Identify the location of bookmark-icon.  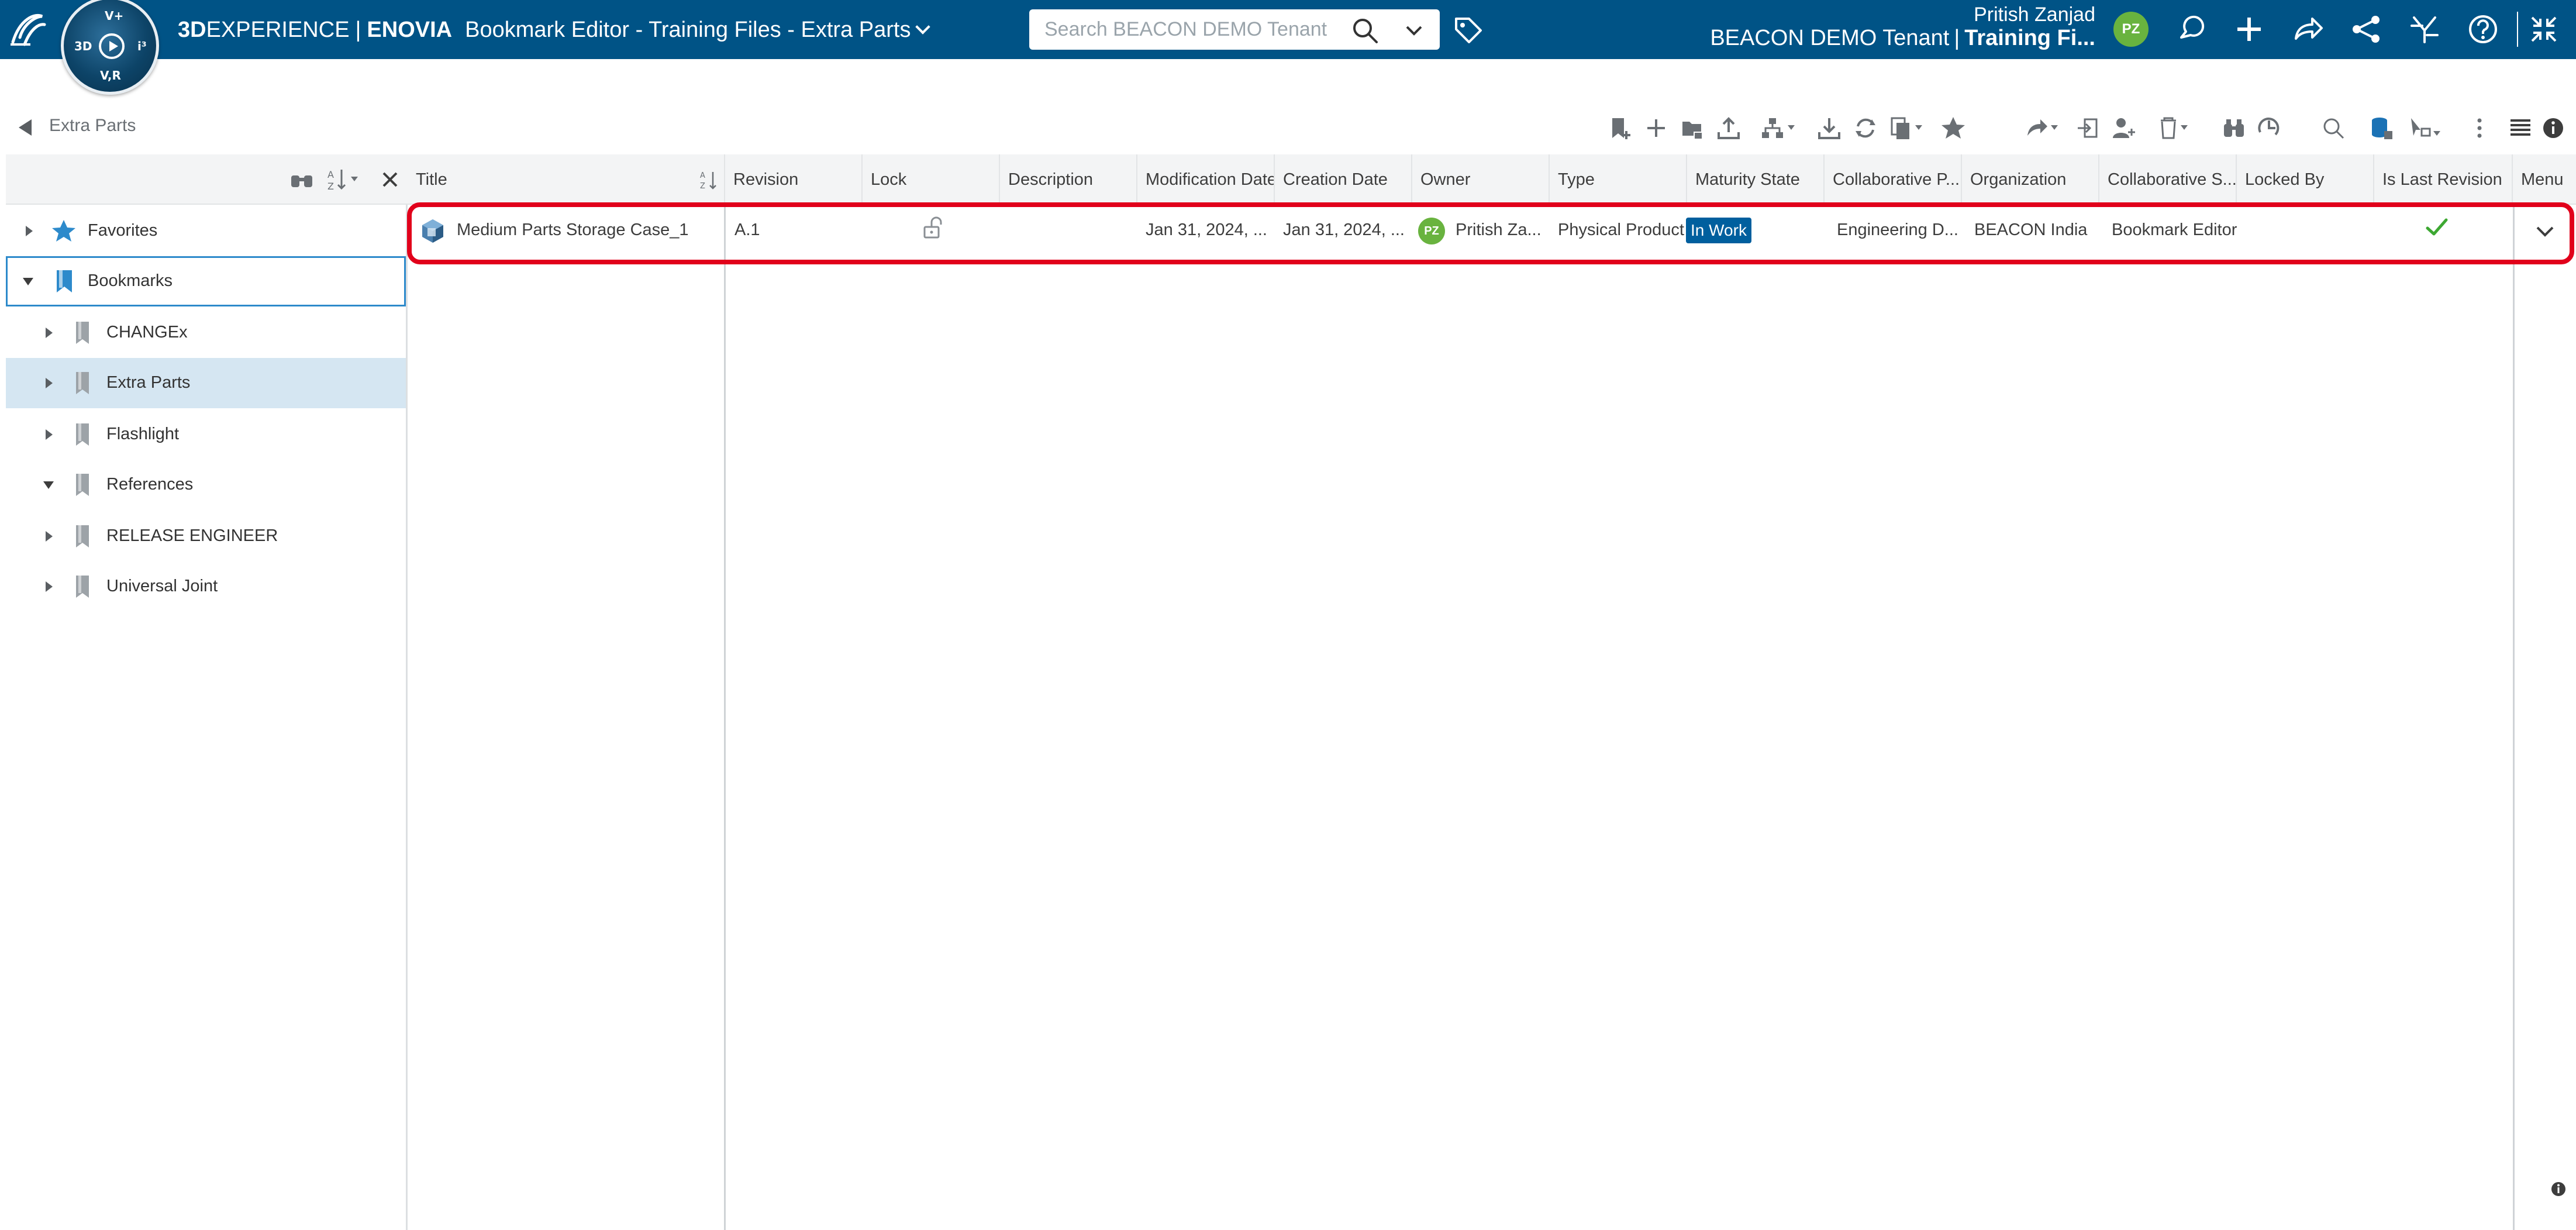
(83, 536).